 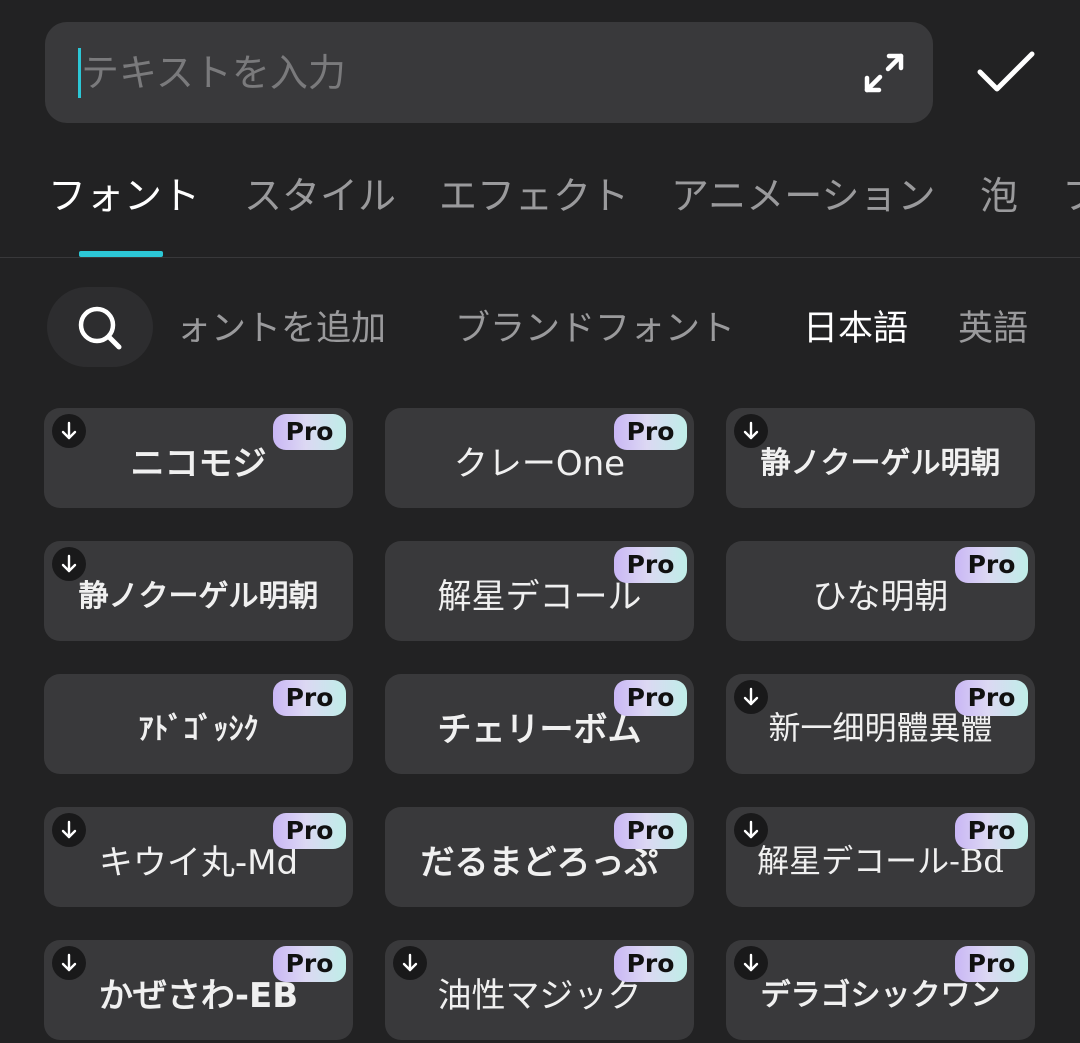 I want to click on tab-font: フォント, so click(x=124, y=192).